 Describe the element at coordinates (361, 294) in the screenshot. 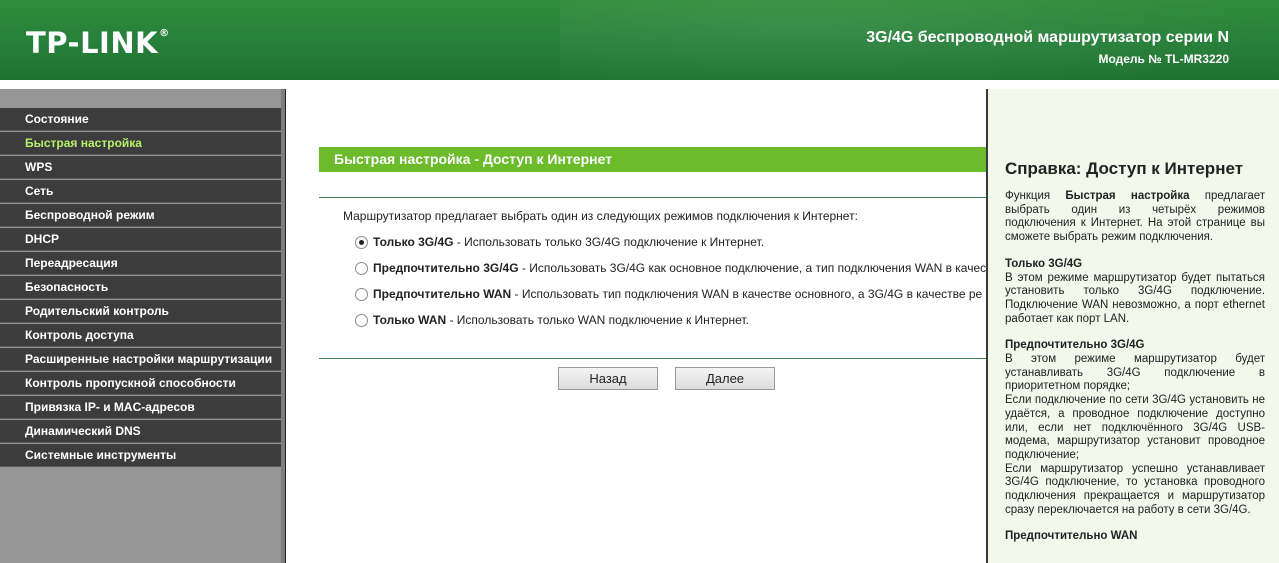

I see `radio-wan-preferred` at that location.